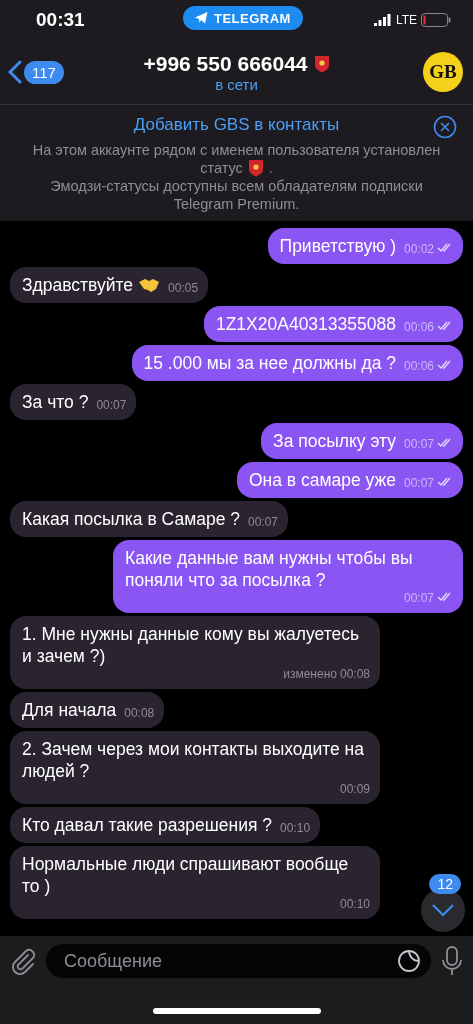  What do you see at coordinates (69, 710) in the screenshot?
I see `message-text: Для начала` at bounding box center [69, 710].